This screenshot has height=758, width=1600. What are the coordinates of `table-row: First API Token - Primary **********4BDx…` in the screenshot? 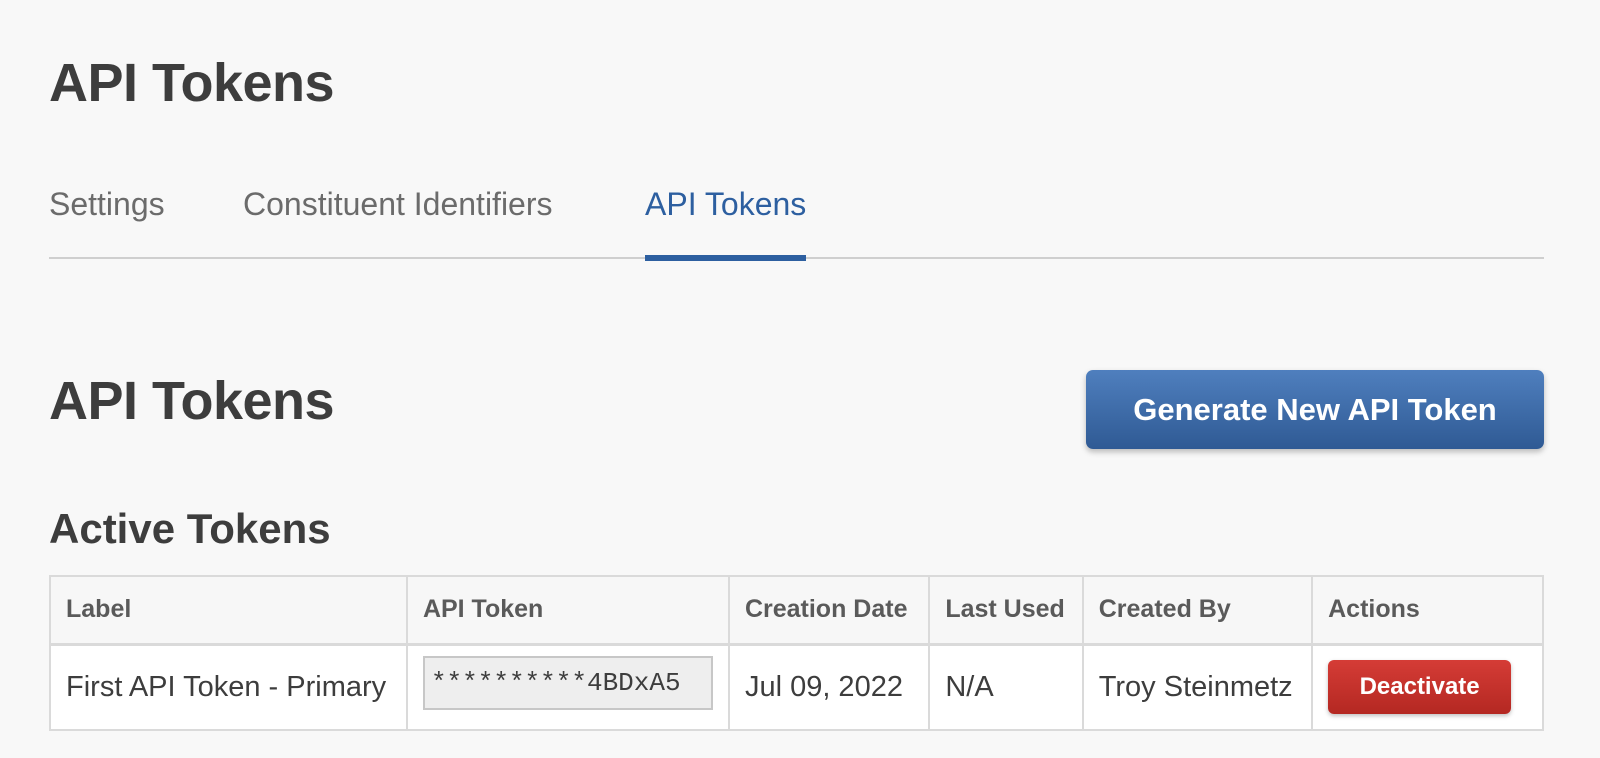 It's located at (796, 687).